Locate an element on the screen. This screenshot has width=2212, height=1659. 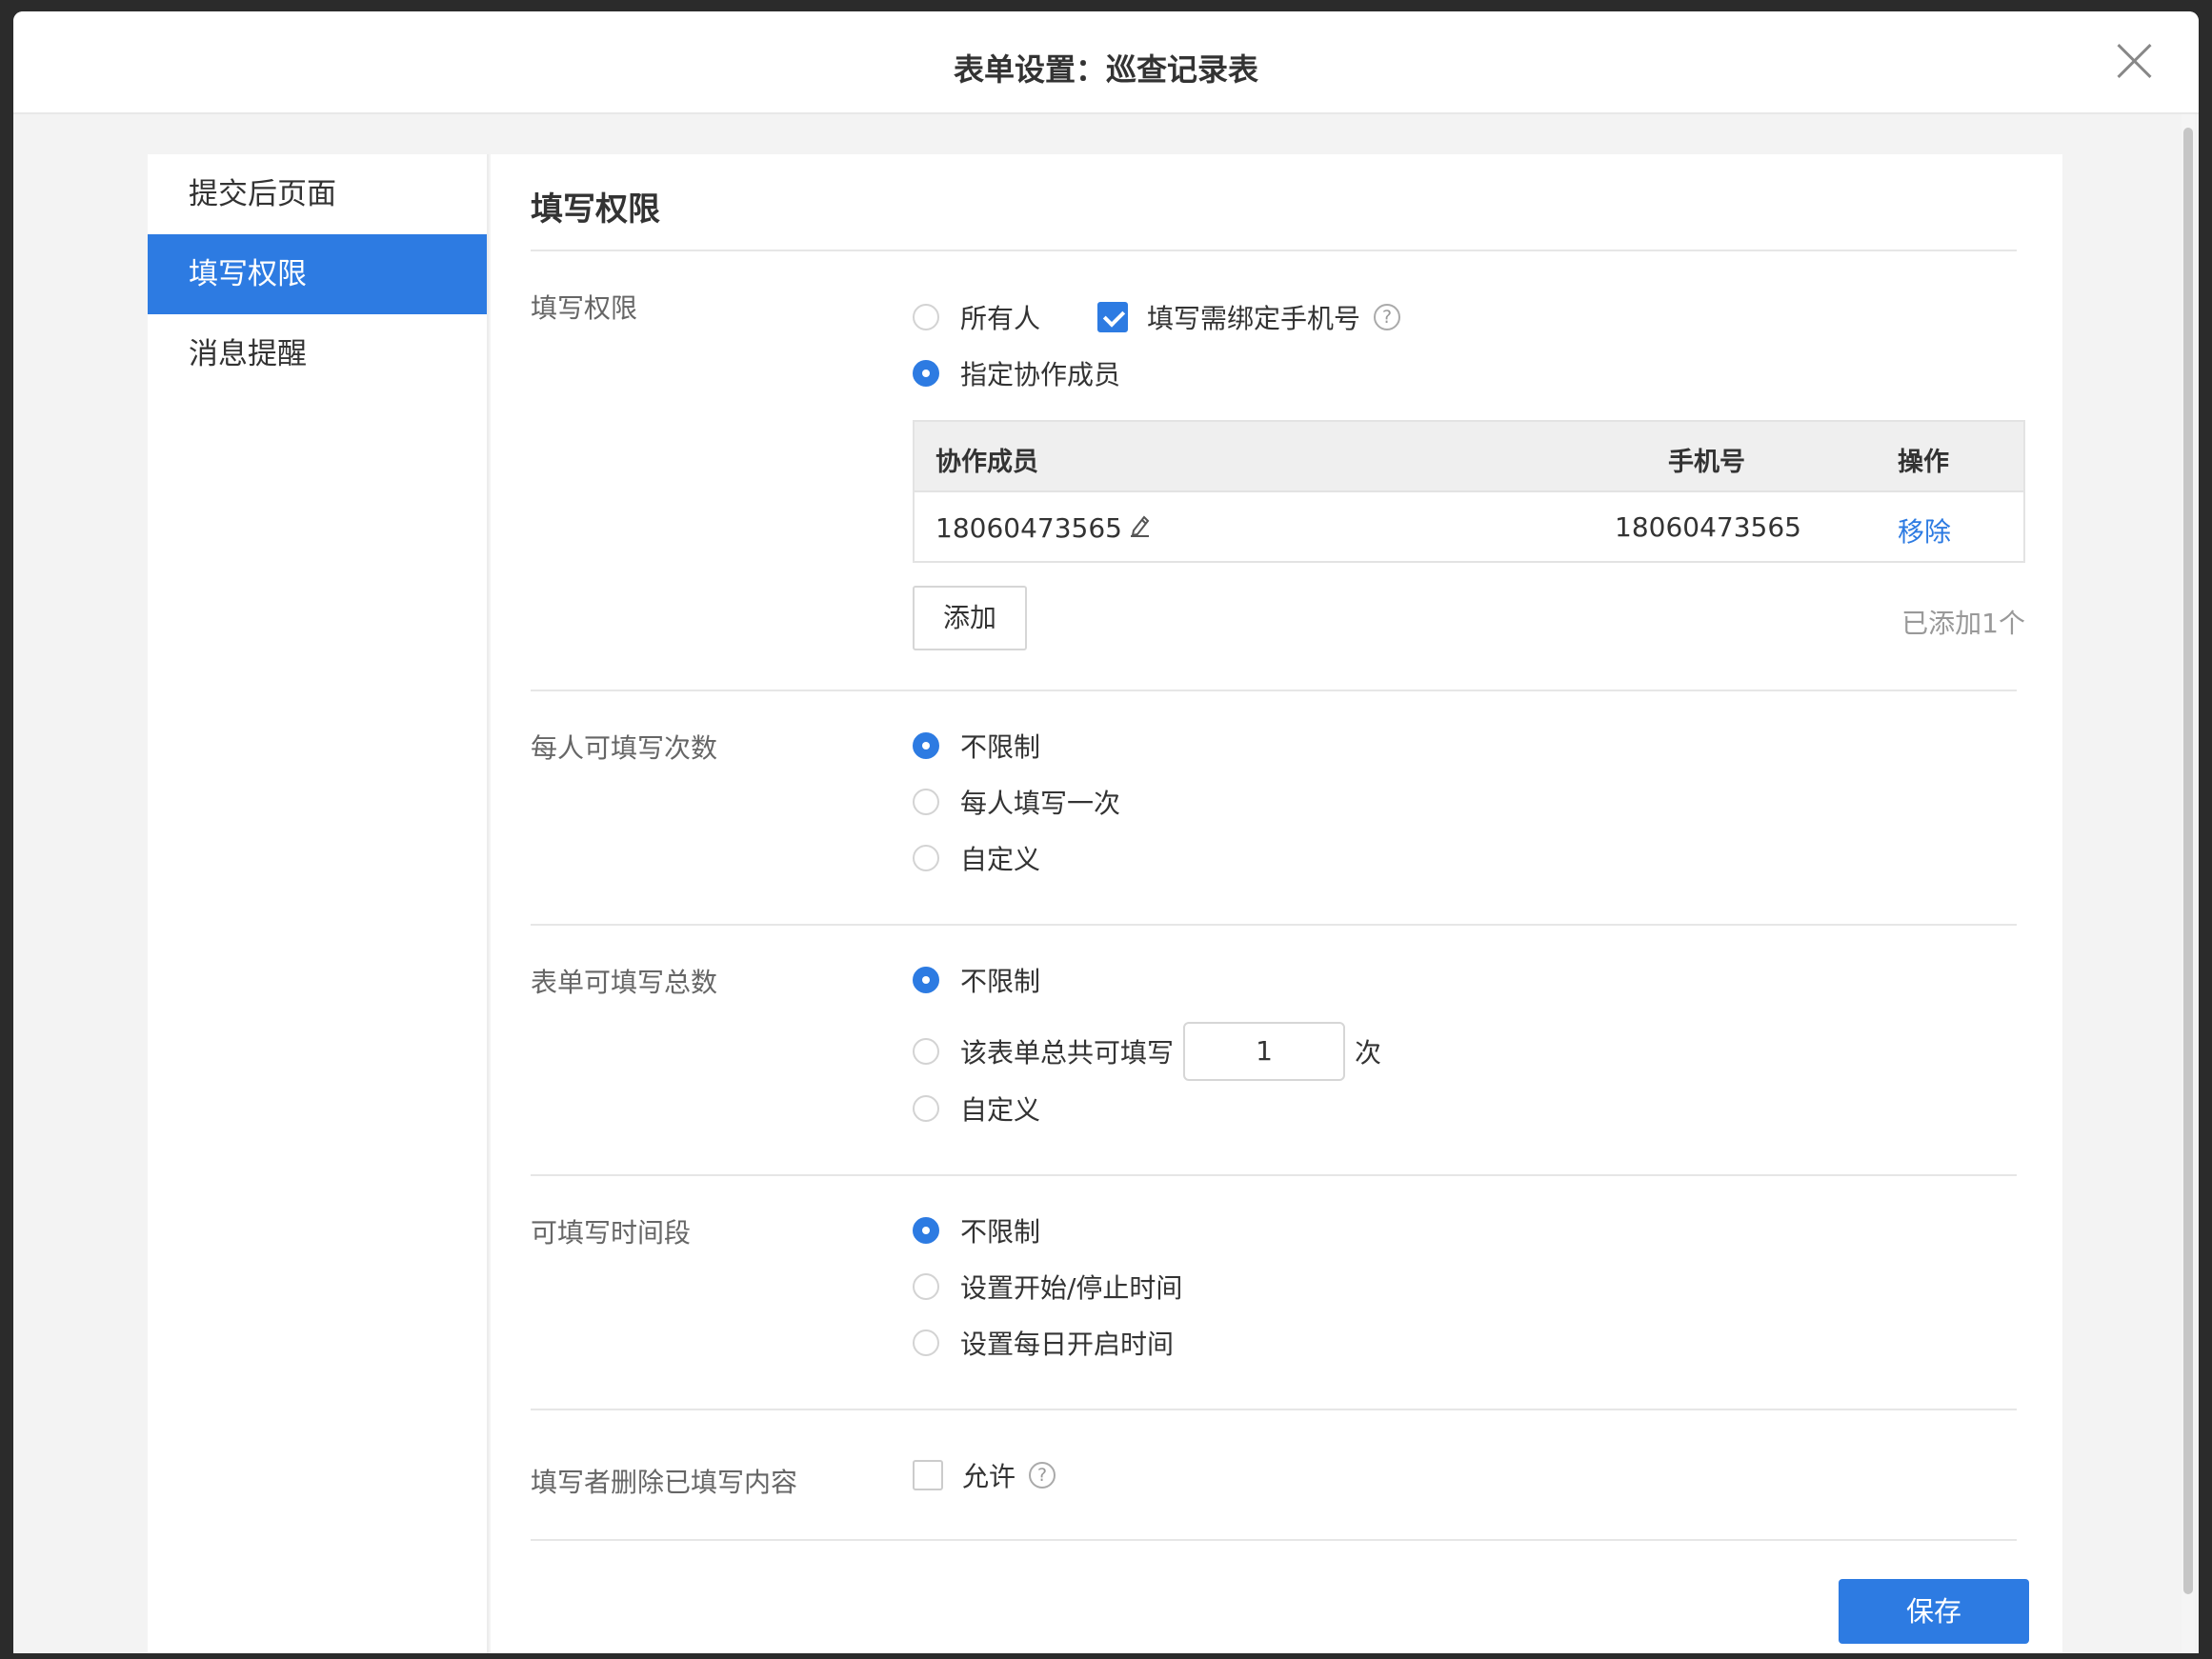
radio-time-unlimited is located at coordinates (926, 1230).